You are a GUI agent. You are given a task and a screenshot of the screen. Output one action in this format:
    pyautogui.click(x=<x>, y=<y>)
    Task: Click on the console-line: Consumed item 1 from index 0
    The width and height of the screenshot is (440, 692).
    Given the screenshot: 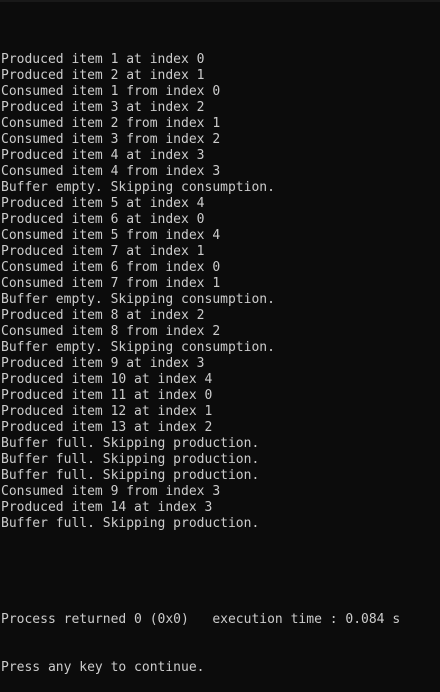 What is the action you would take?
    pyautogui.click(x=111, y=91)
    